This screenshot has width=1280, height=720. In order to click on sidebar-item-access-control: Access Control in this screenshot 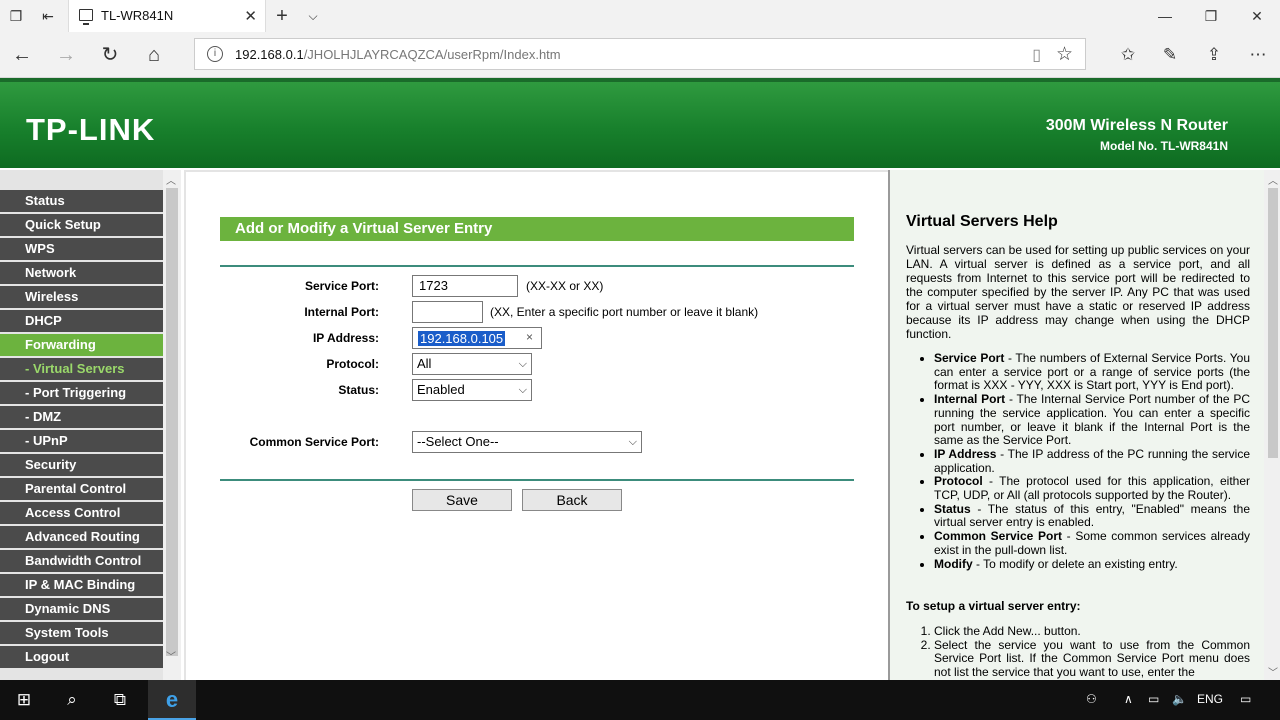, I will do `click(81, 514)`.